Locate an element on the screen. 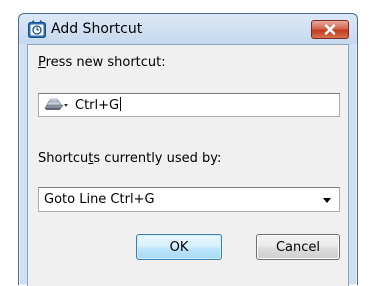 This screenshot has width=375, height=286. close-button is located at coordinates (330, 29).